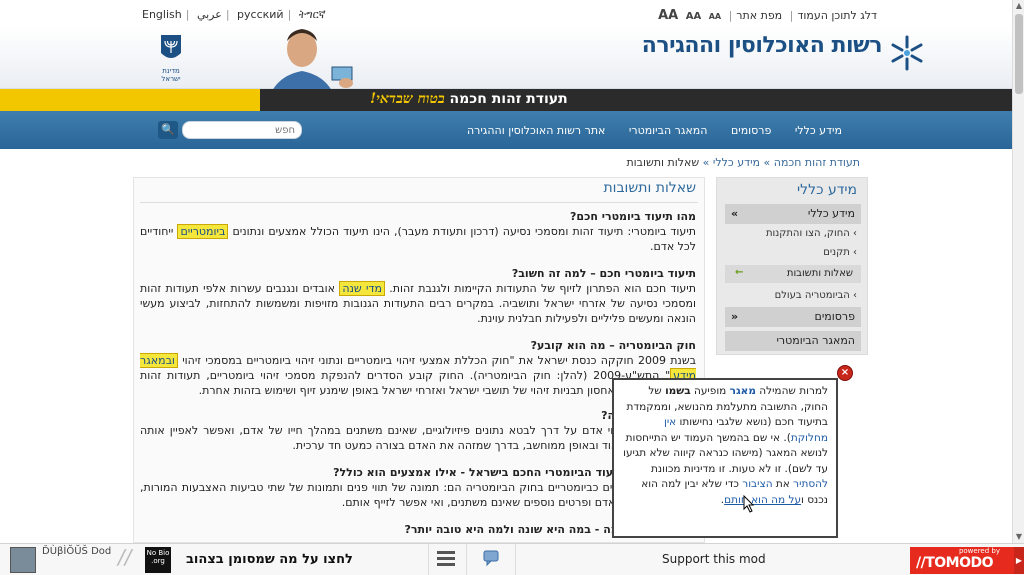 The width and height of the screenshot is (1024, 575). I want to click on search-icon: 🔍, so click(168, 129).